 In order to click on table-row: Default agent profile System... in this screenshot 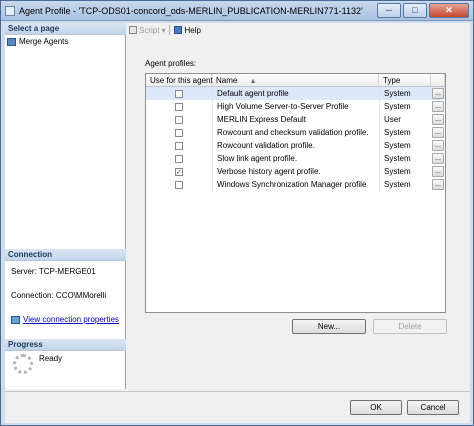, I will do `click(295, 93)`.